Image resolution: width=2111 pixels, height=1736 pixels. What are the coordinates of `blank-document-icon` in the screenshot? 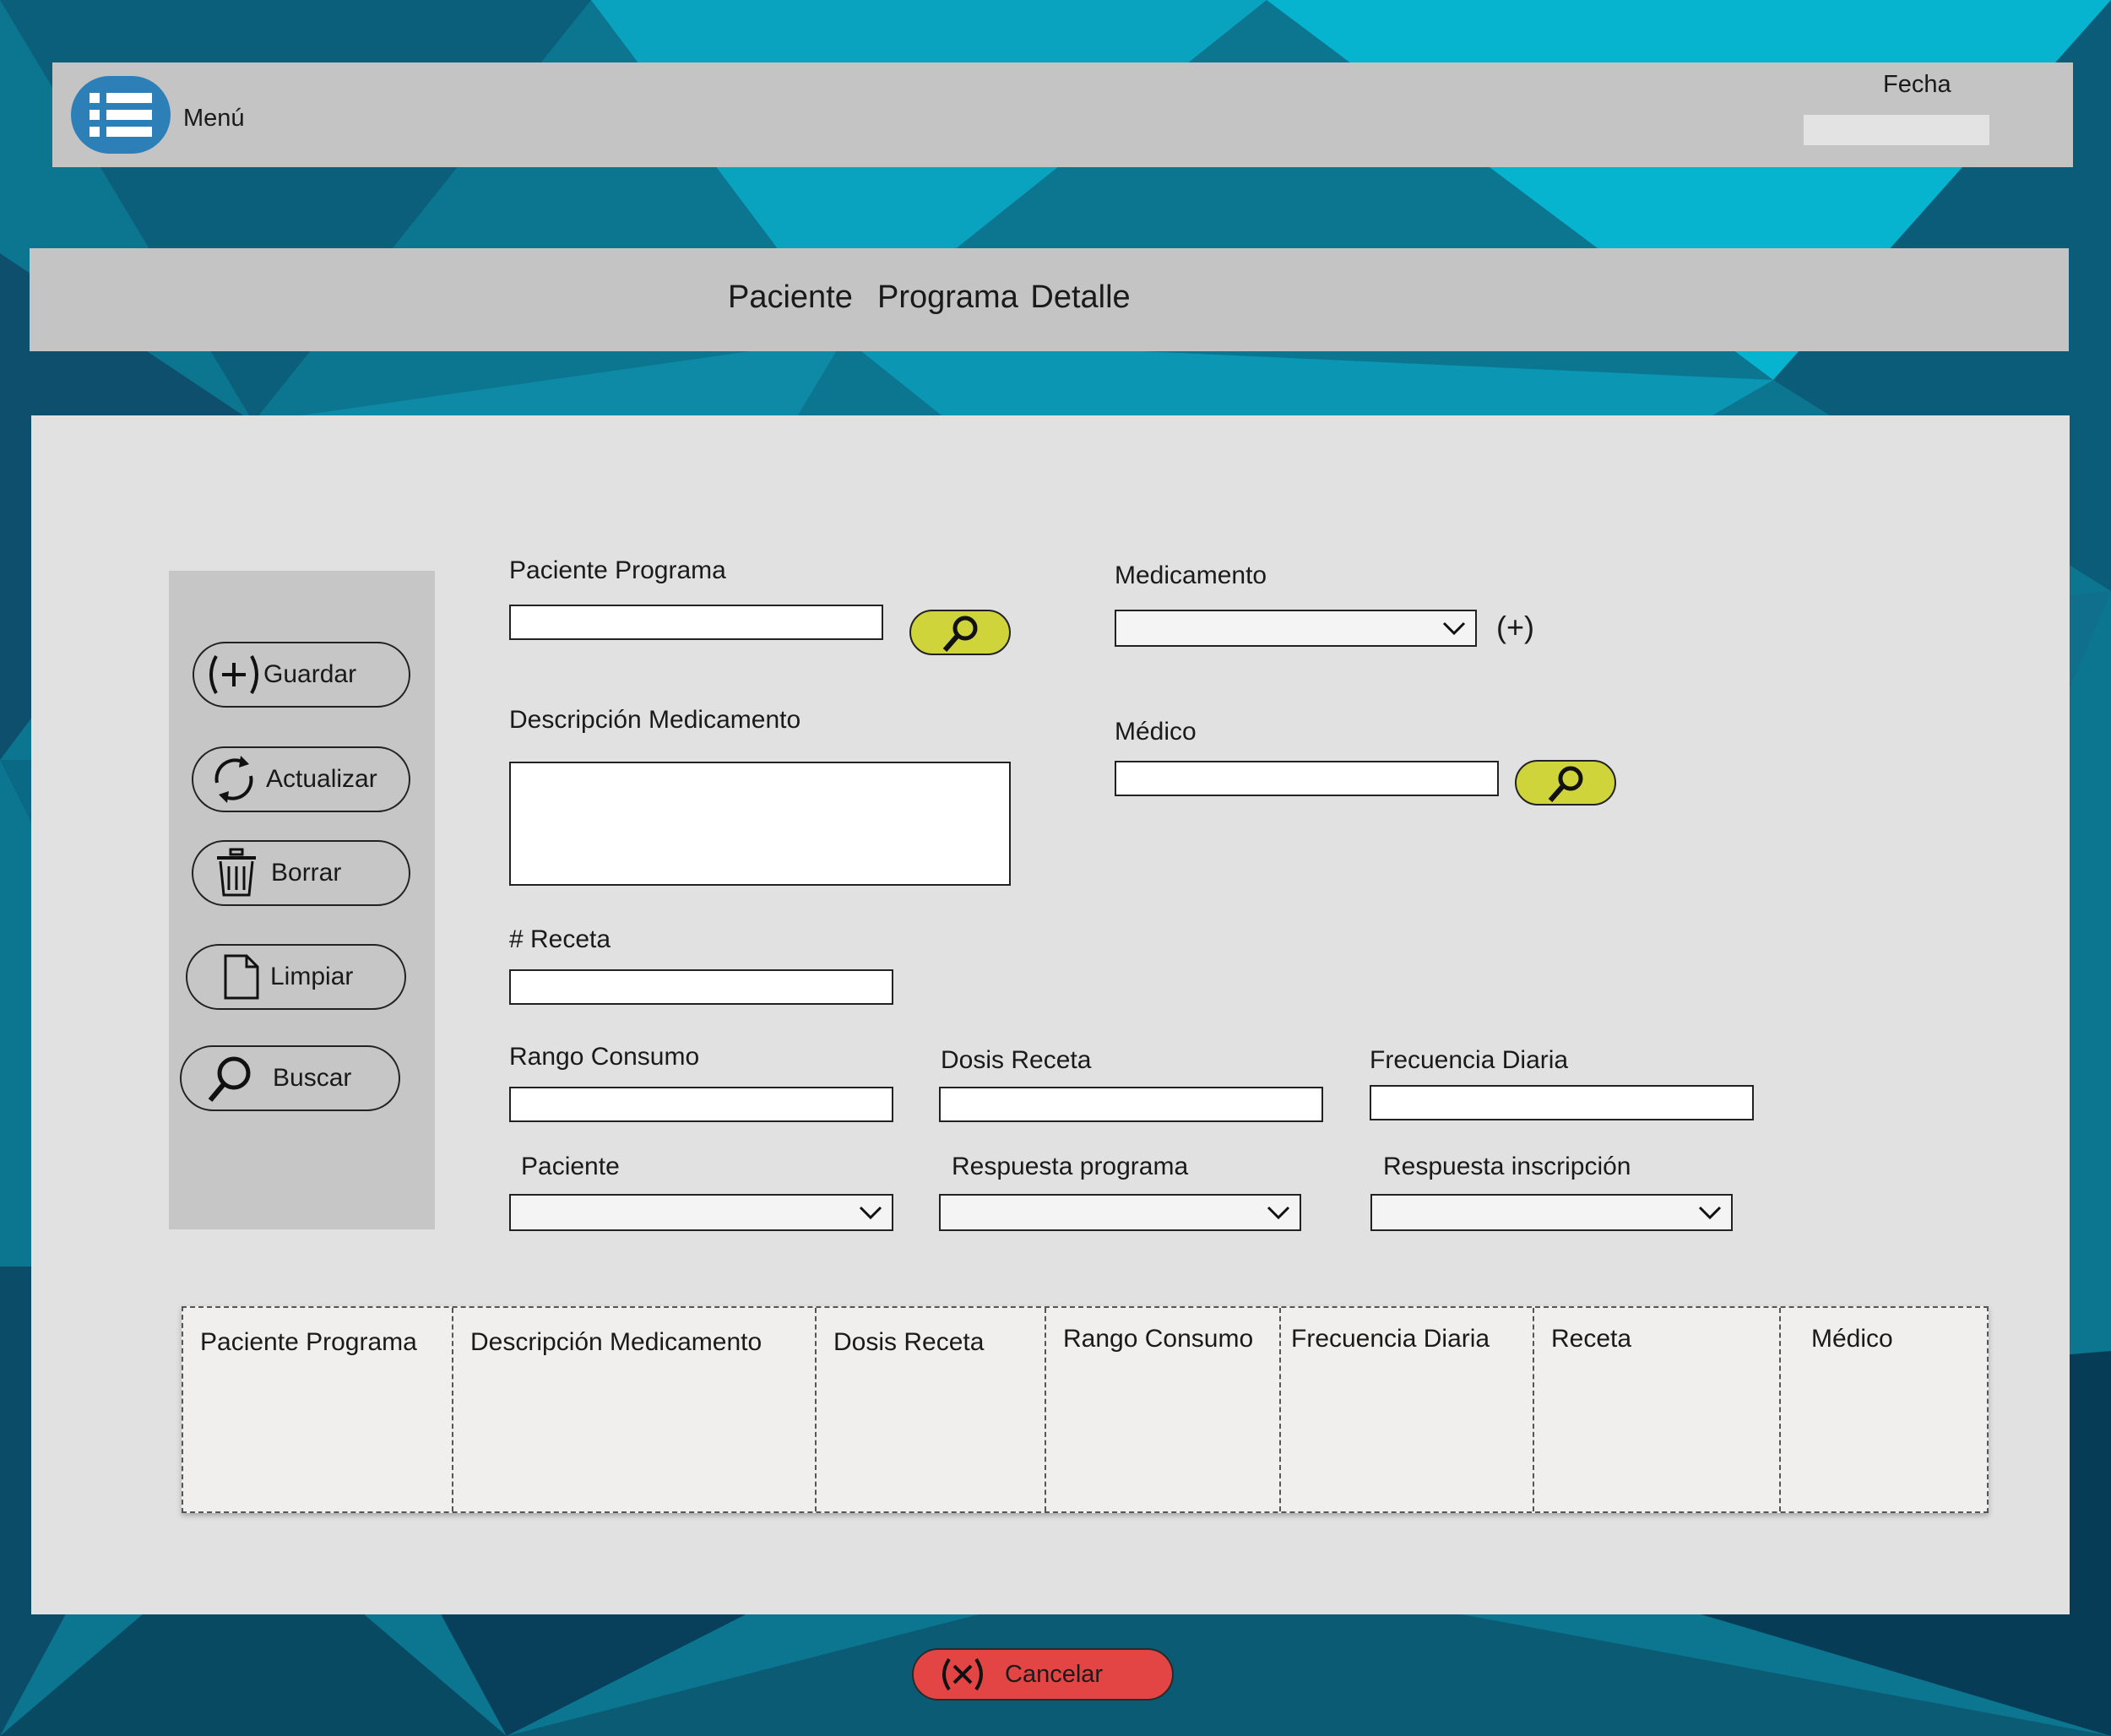 It's located at (241, 977).